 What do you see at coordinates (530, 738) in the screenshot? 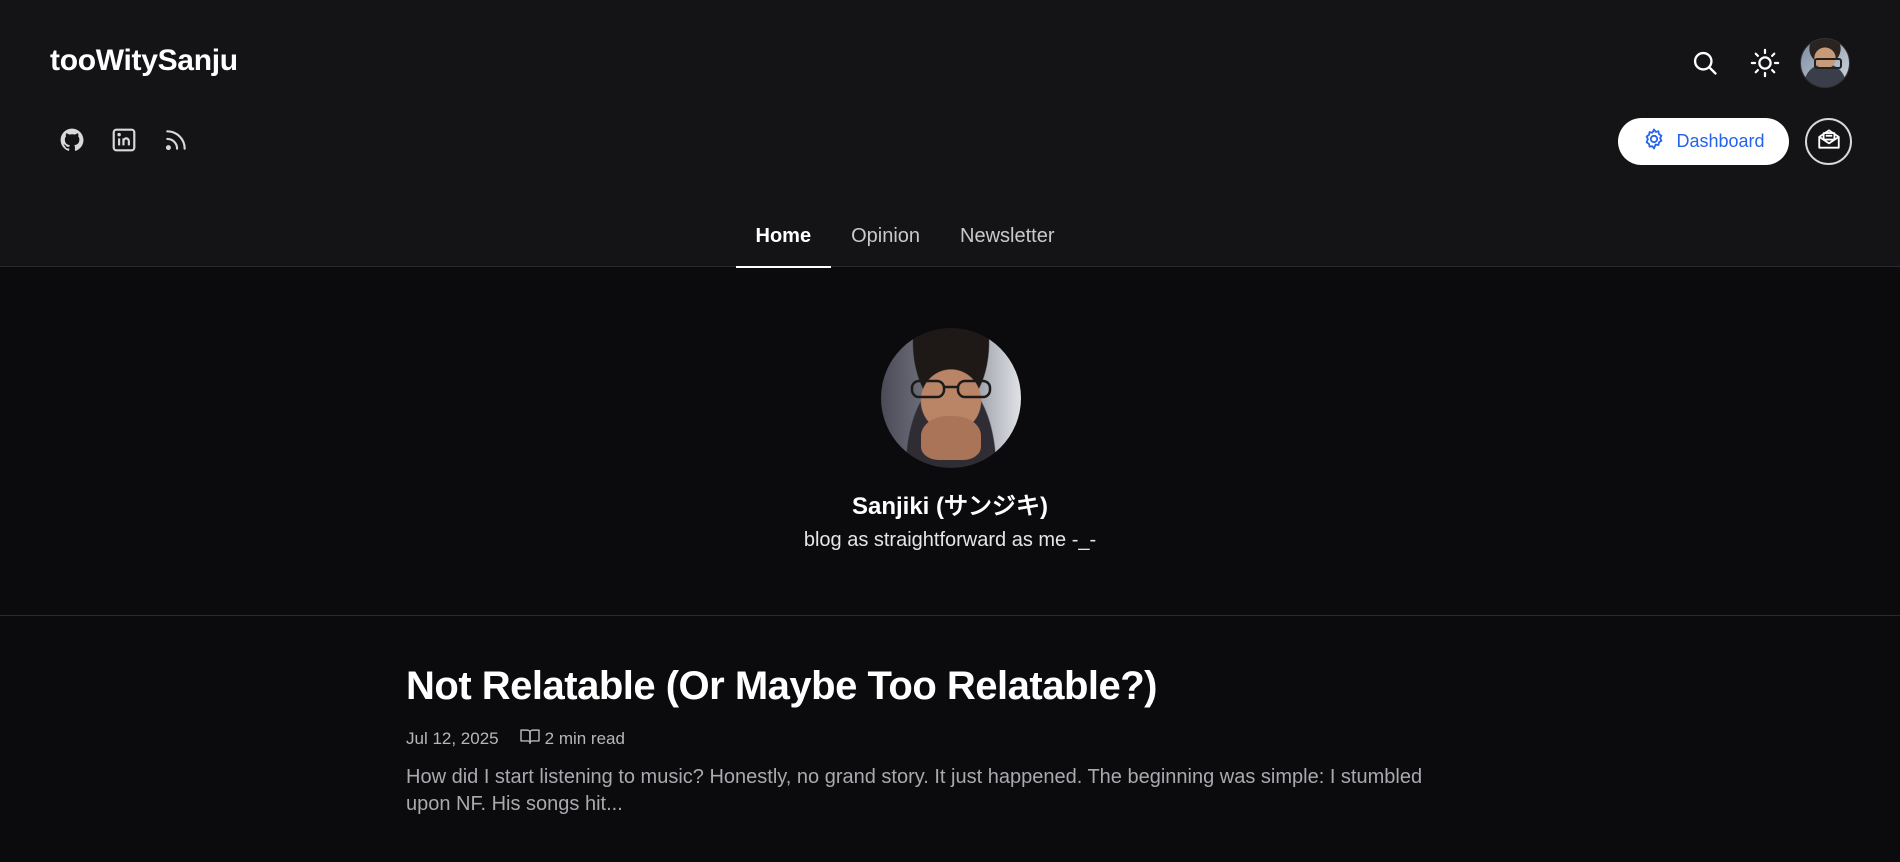
I see `book-open-icon` at bounding box center [530, 738].